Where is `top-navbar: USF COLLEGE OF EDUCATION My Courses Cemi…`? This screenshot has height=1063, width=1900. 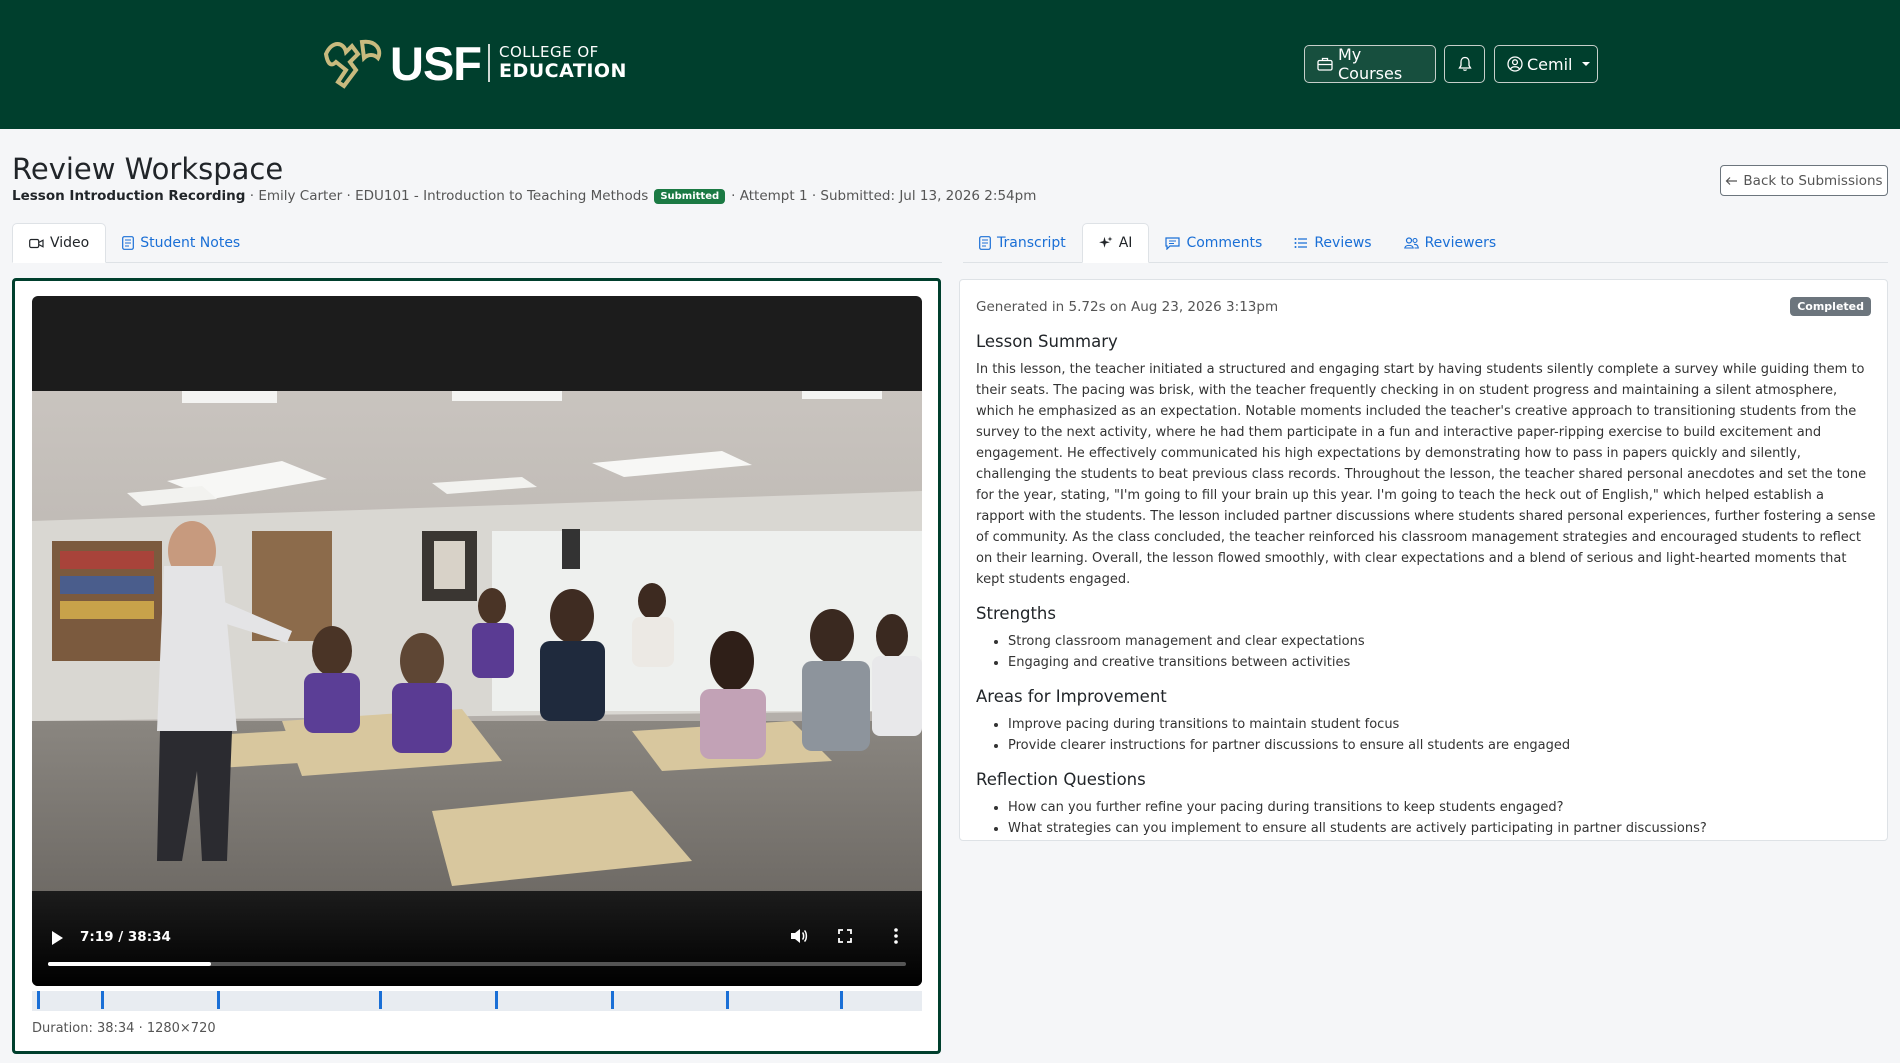
top-navbar: USF COLLEGE OF EDUCATION My Courses Cemi… is located at coordinates (950, 64).